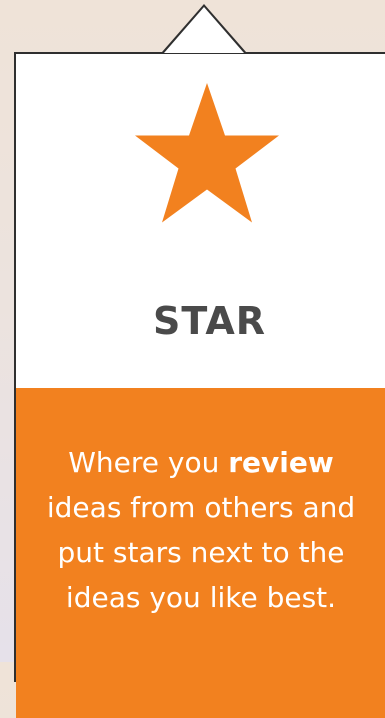 Image resolution: width=385 pixels, height=718 pixels. What do you see at coordinates (201, 597) in the screenshot?
I see `description-line-4: ideas you like best.` at bounding box center [201, 597].